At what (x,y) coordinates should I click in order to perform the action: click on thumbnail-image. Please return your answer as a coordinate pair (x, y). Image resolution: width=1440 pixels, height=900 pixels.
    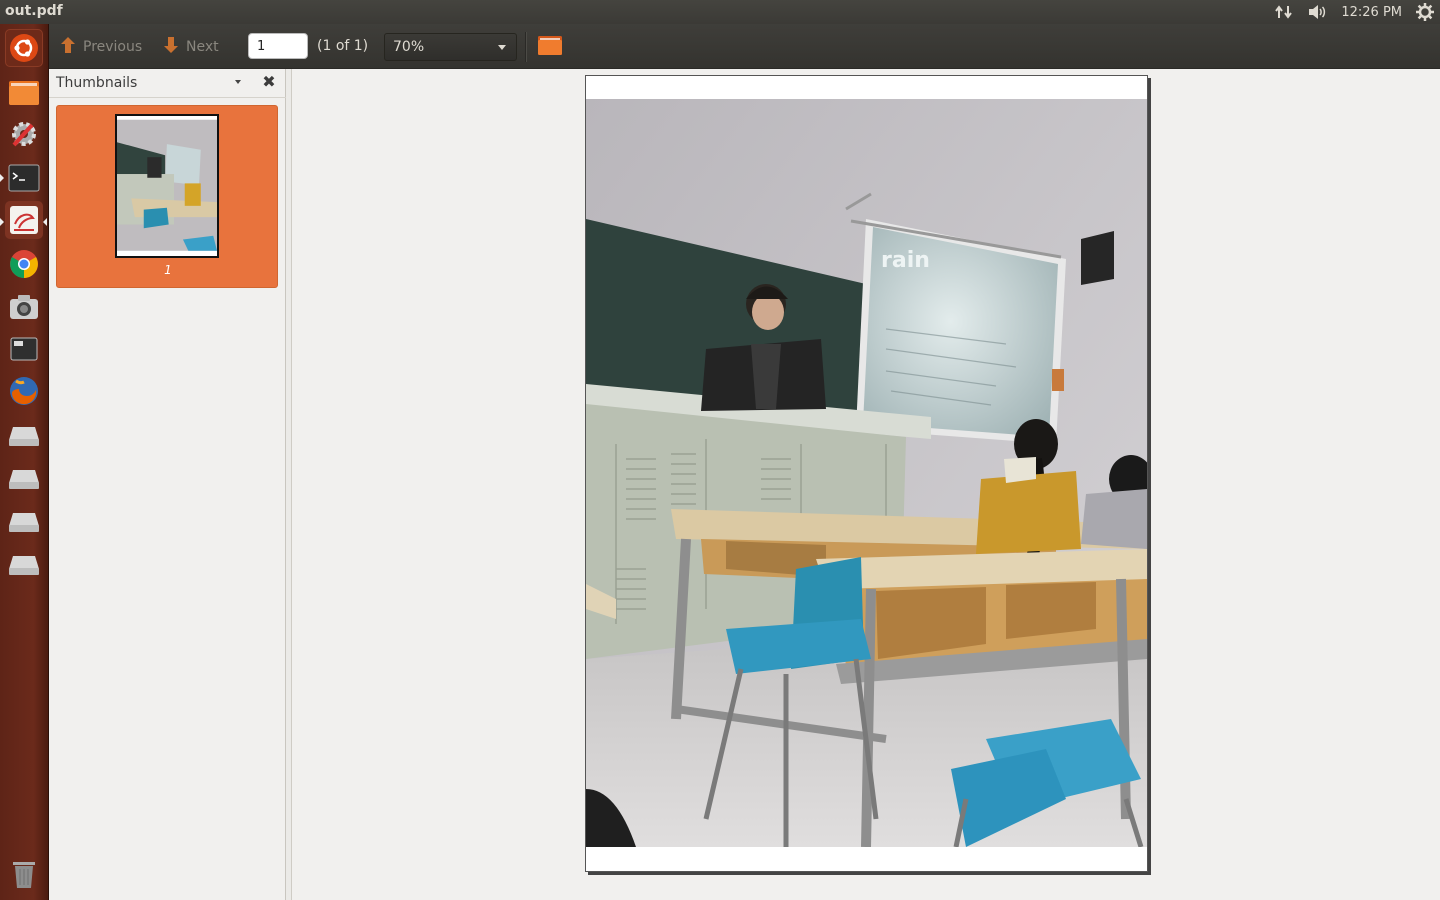
    Looking at the image, I should click on (167, 186).